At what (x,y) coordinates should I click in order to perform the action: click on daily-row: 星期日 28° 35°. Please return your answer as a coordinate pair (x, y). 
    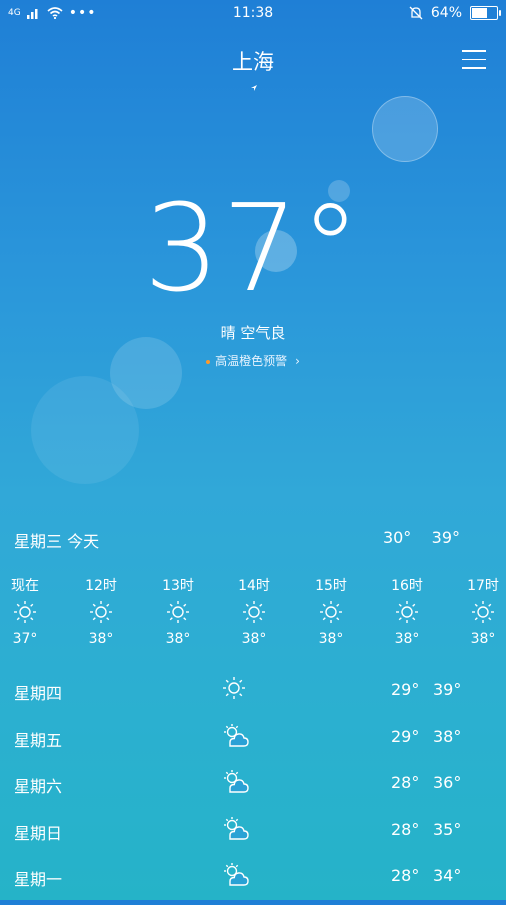
    Looking at the image, I should click on (253, 835).